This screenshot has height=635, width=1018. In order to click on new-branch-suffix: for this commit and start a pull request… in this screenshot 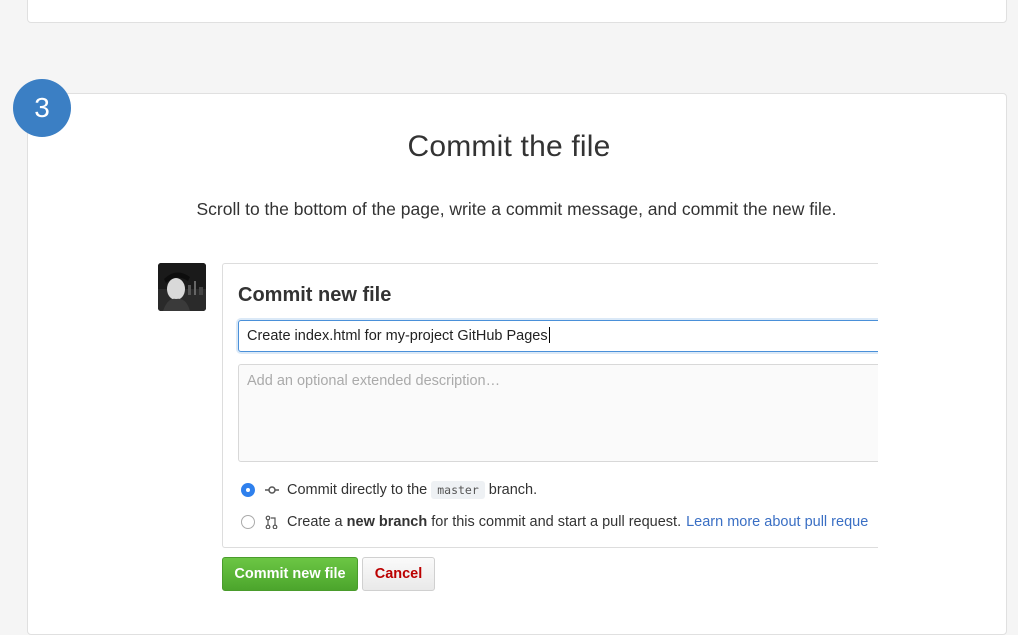, I will do `click(556, 522)`.